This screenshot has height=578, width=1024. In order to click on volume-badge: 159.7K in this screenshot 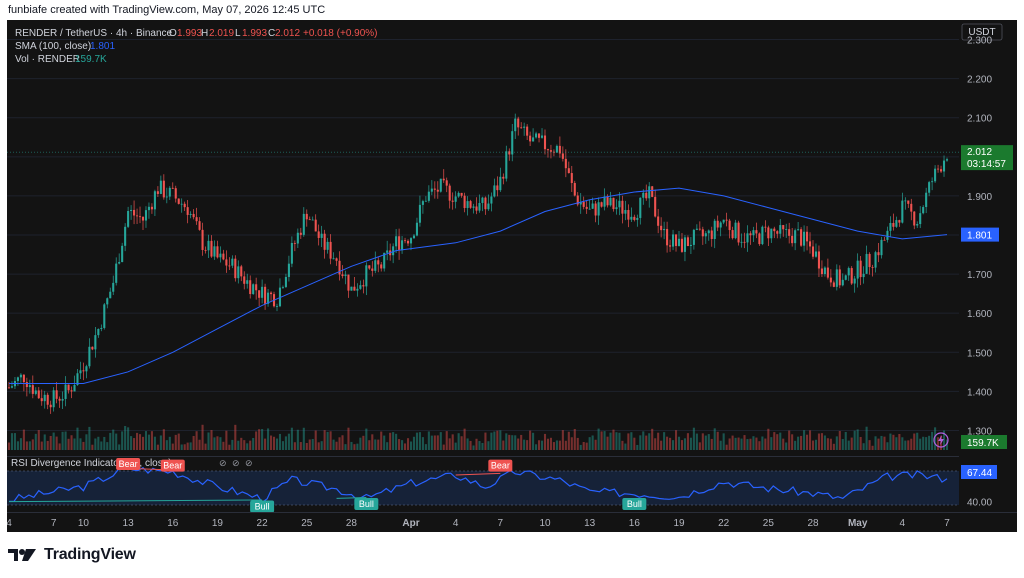, I will do `click(984, 442)`.